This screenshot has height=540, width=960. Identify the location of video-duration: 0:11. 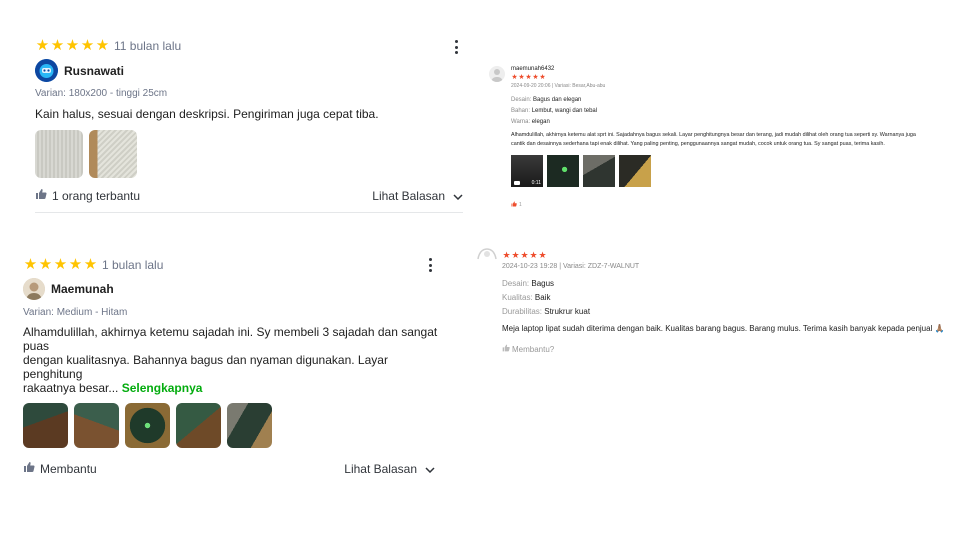
(536, 183).